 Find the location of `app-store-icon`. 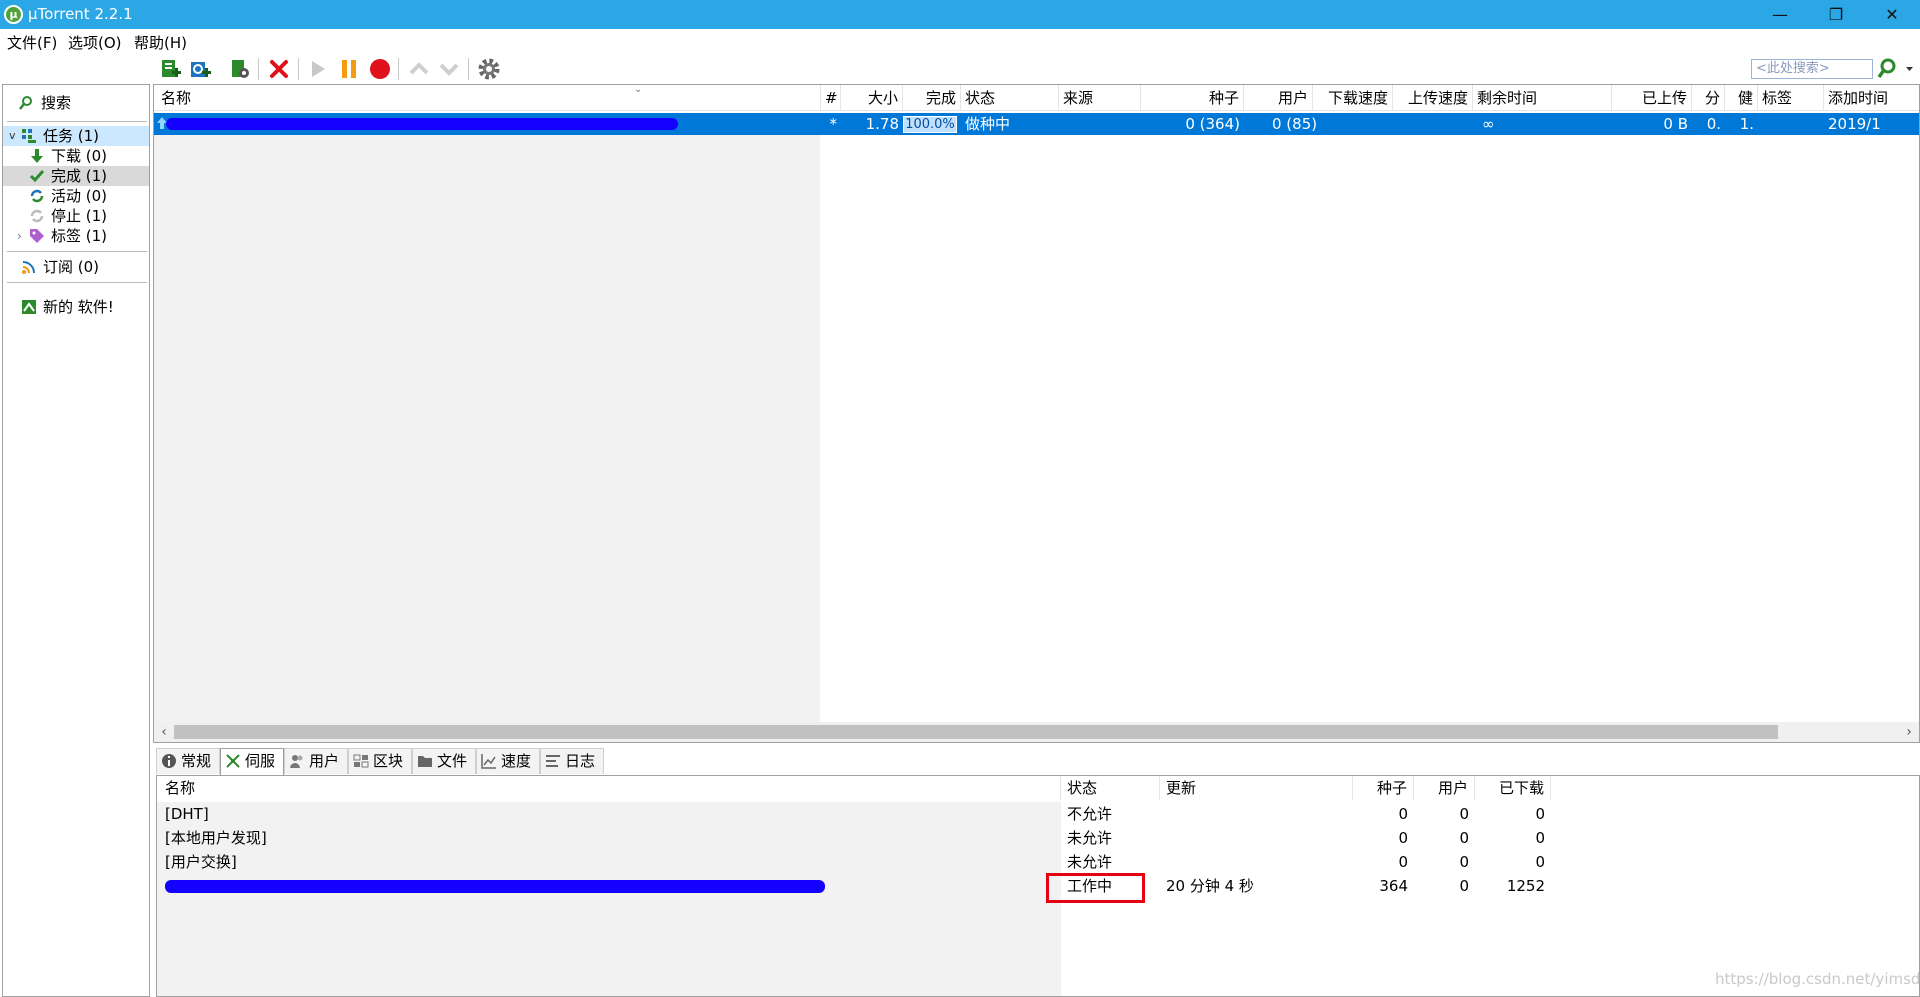

app-store-icon is located at coordinates (29, 307).